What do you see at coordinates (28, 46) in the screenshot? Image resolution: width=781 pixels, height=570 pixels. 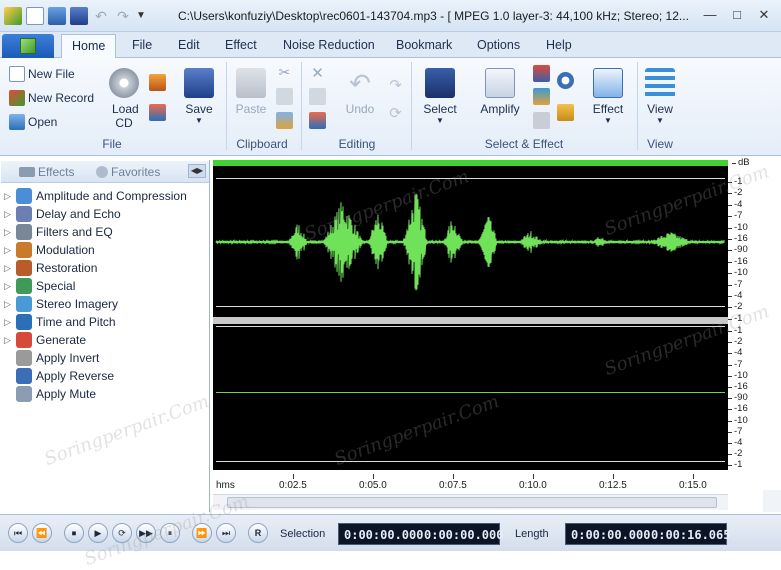 I see `application-menu-button` at bounding box center [28, 46].